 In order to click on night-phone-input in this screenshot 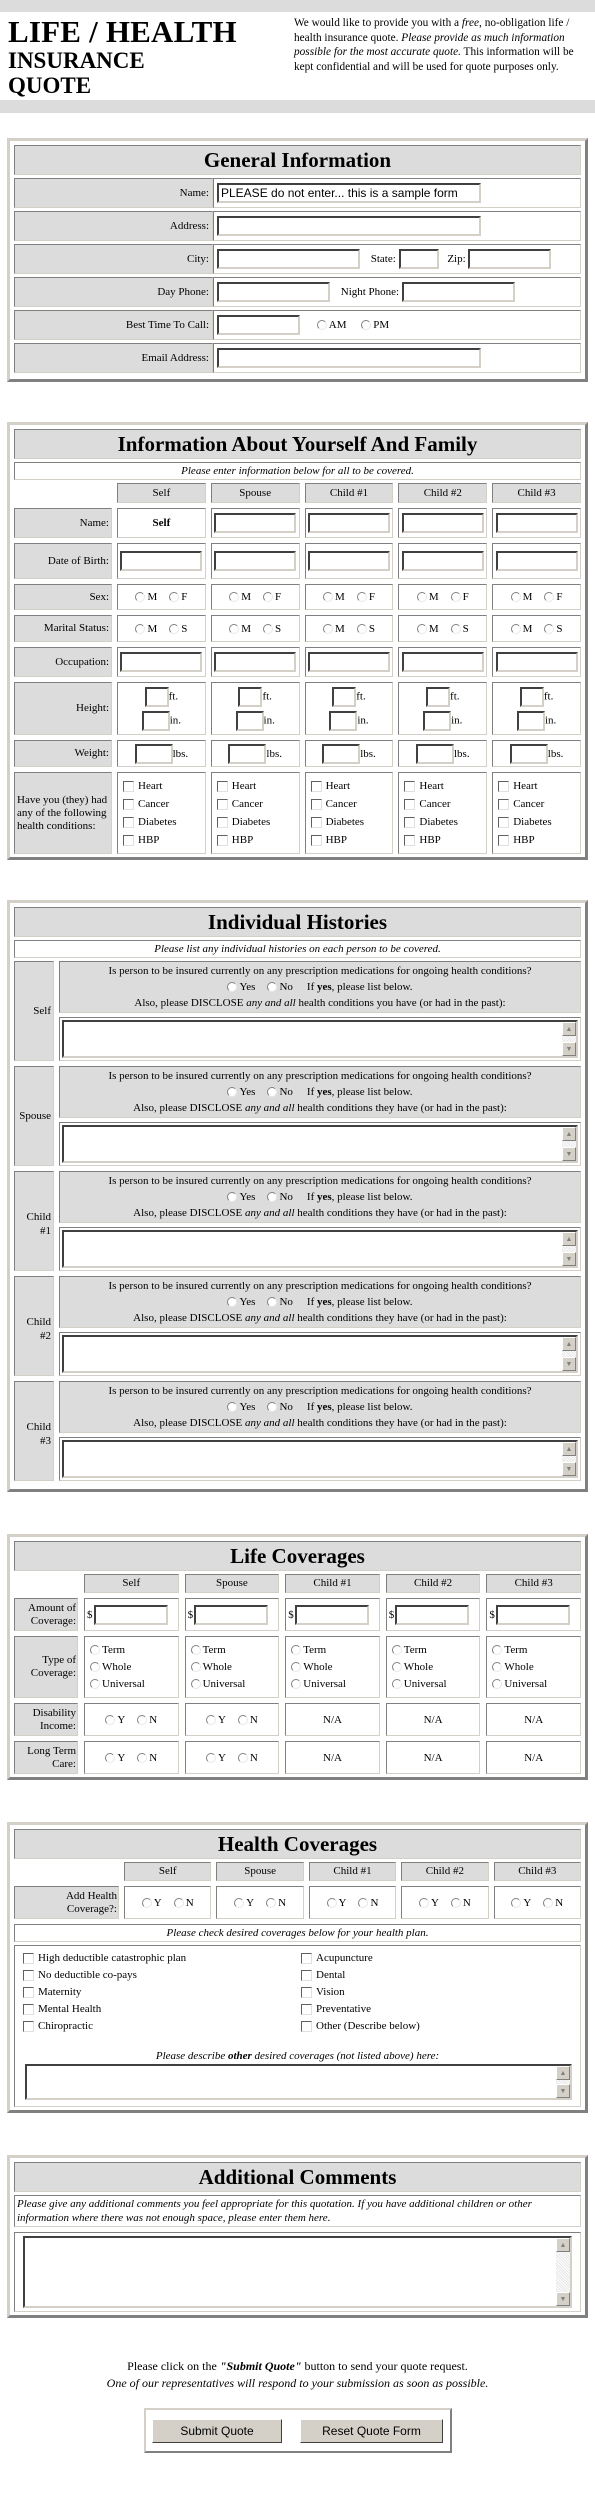, I will do `click(458, 292)`.